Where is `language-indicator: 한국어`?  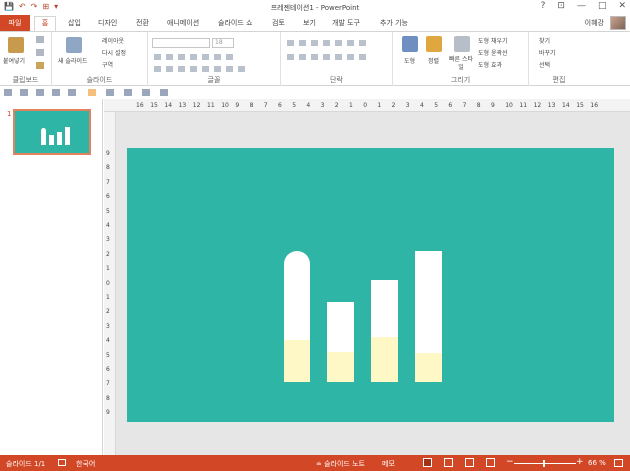
language-indicator: 한국어 is located at coordinates (85, 464).